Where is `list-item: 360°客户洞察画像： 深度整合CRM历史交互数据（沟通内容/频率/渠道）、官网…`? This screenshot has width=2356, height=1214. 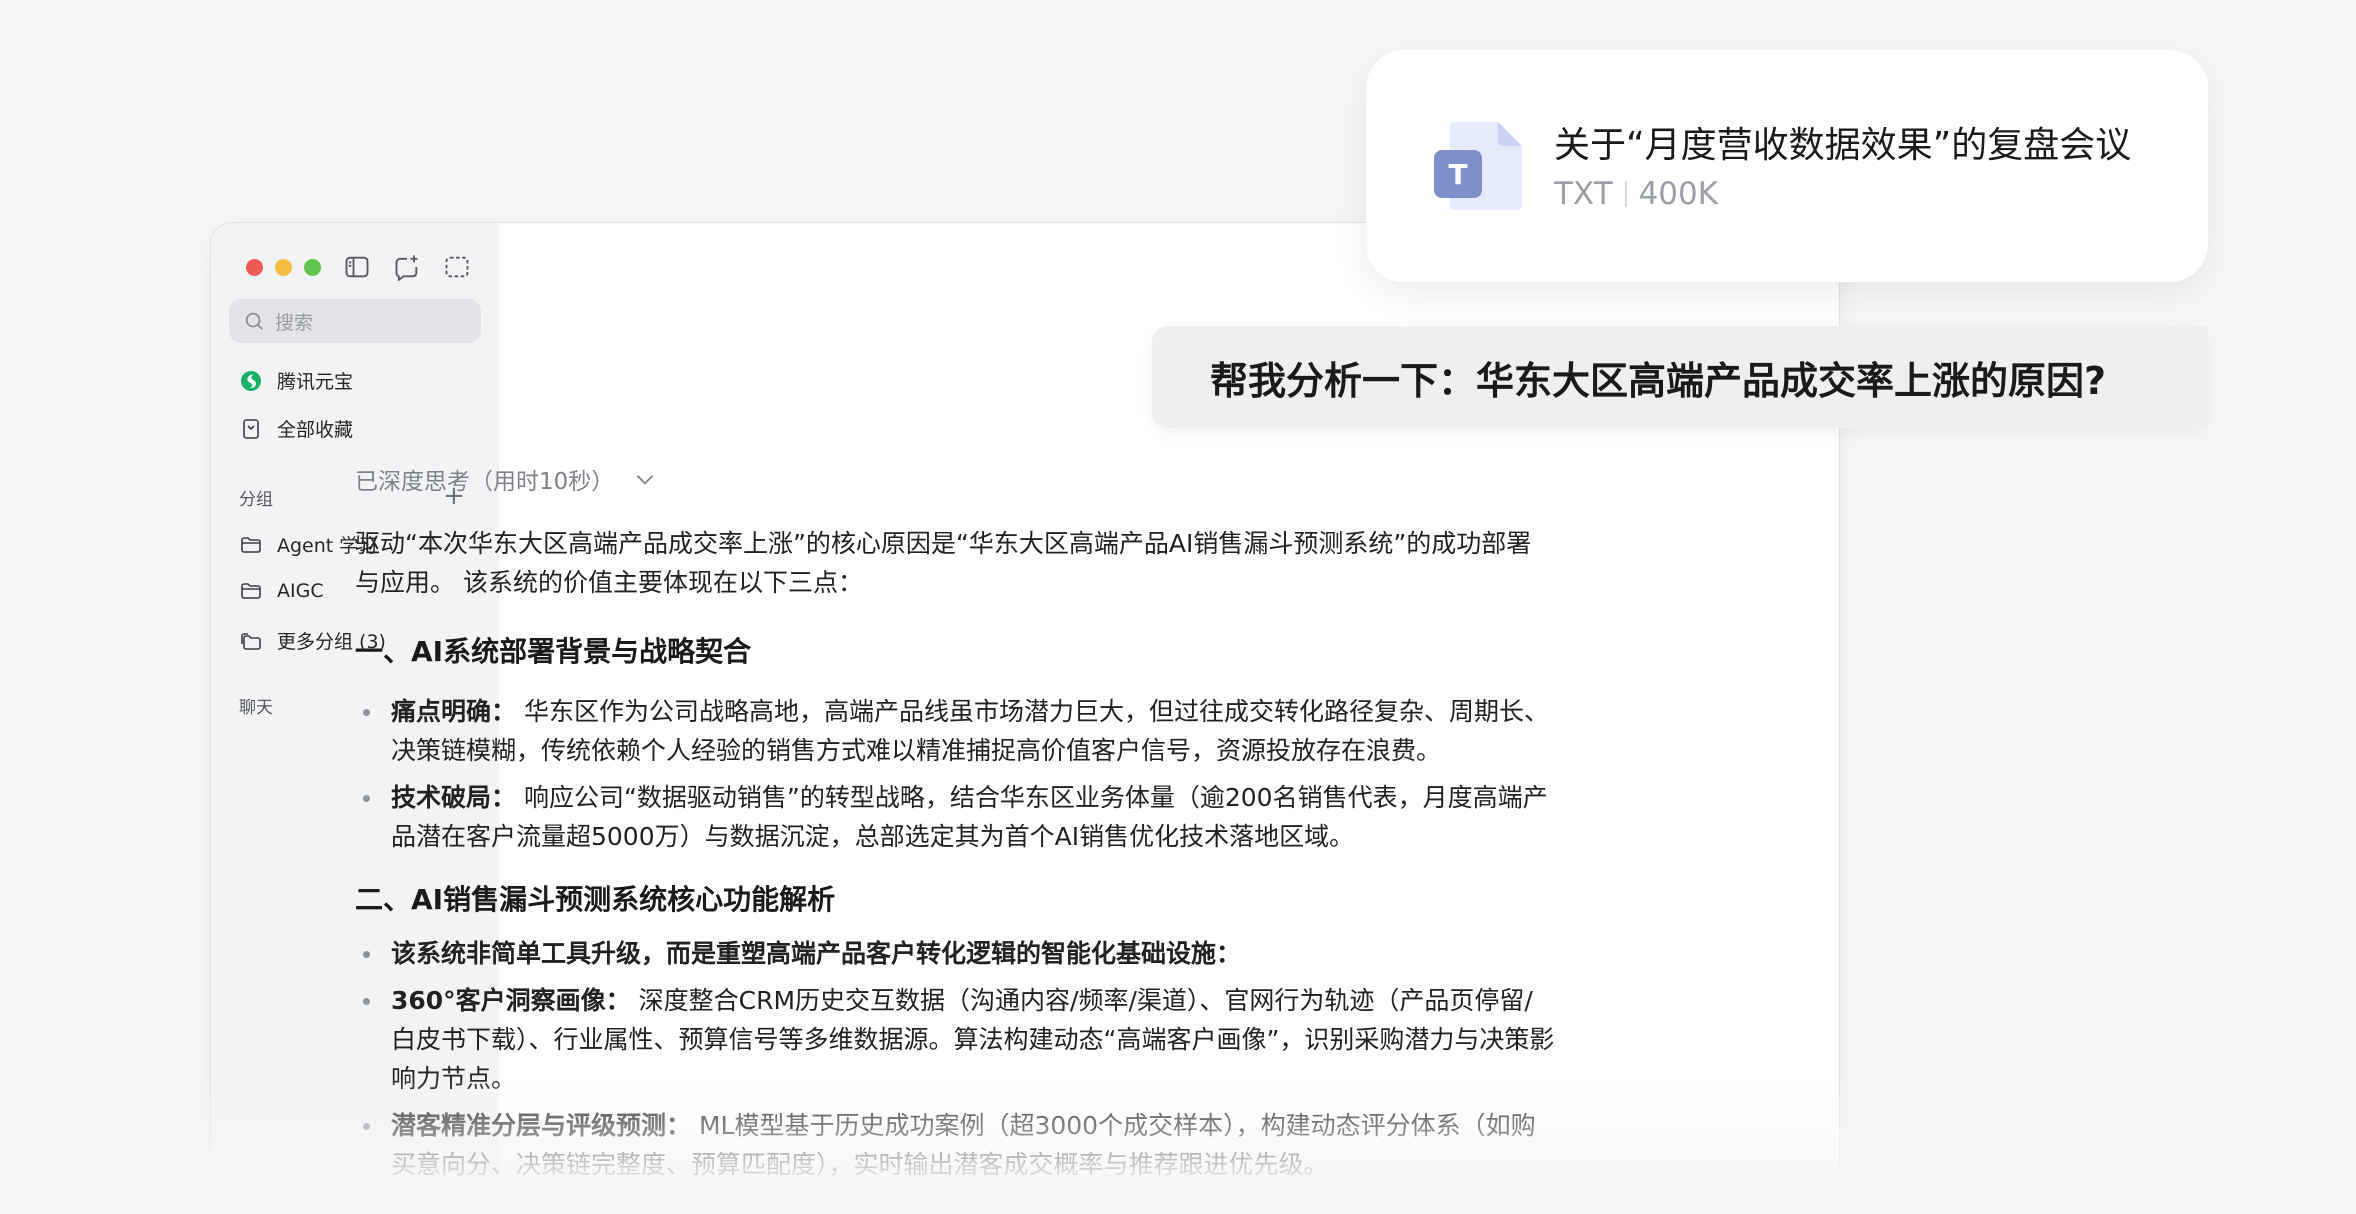
list-item: 360°客户洞察画像： 深度整合CRM历史交互数据（沟通内容/频率/渠道）、官网… is located at coordinates (955, 1039).